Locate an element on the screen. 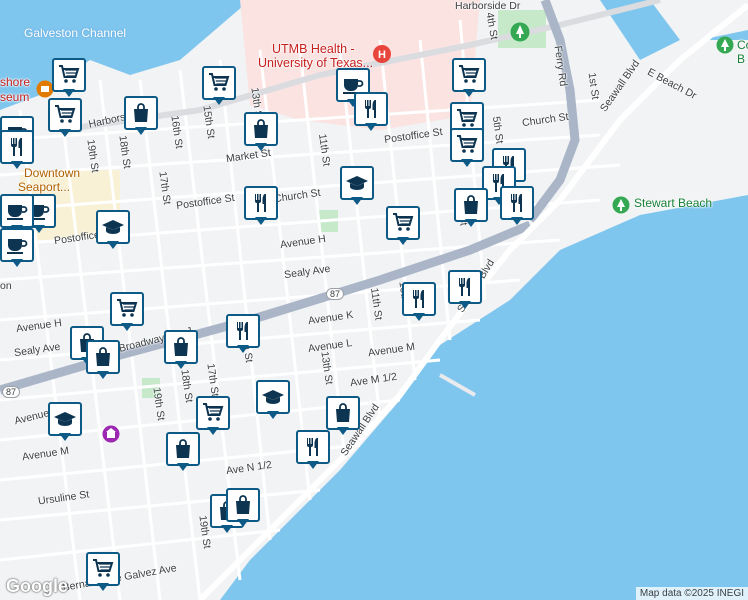 The height and width of the screenshot is (600, 748). coffee-pin is located at coordinates (17, 249).